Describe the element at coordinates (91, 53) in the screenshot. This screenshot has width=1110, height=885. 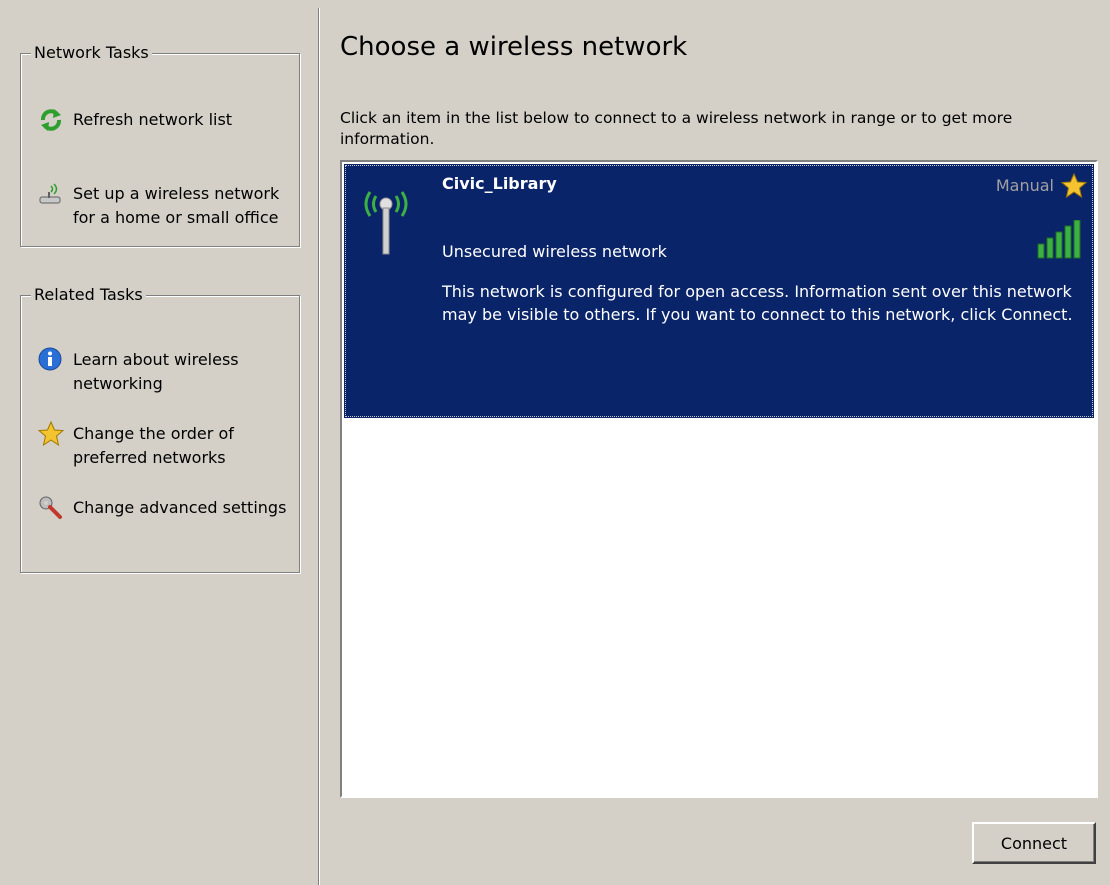
I see `network-tasks-title: Network Tasks` at that location.